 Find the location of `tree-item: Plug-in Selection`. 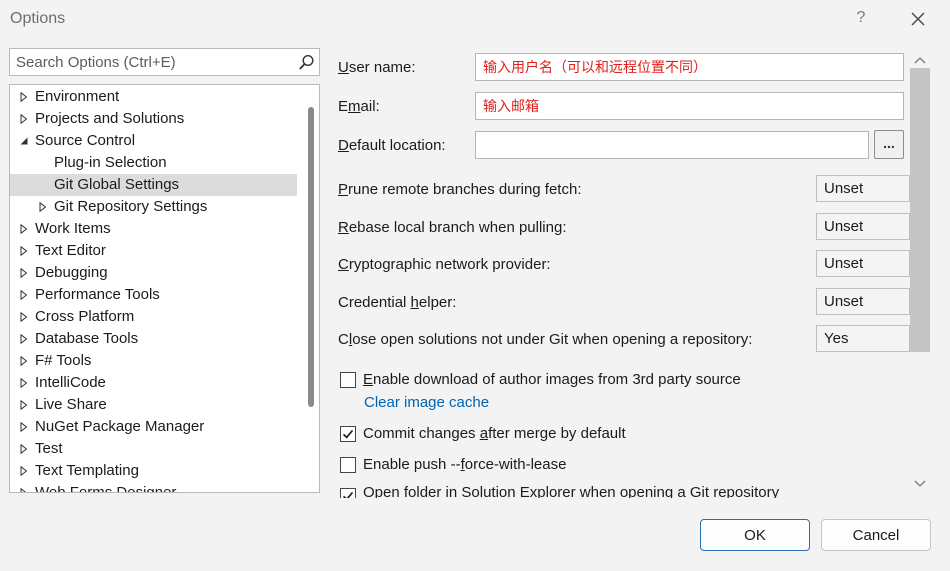

tree-item: Plug-in Selection is located at coordinates (153, 163).